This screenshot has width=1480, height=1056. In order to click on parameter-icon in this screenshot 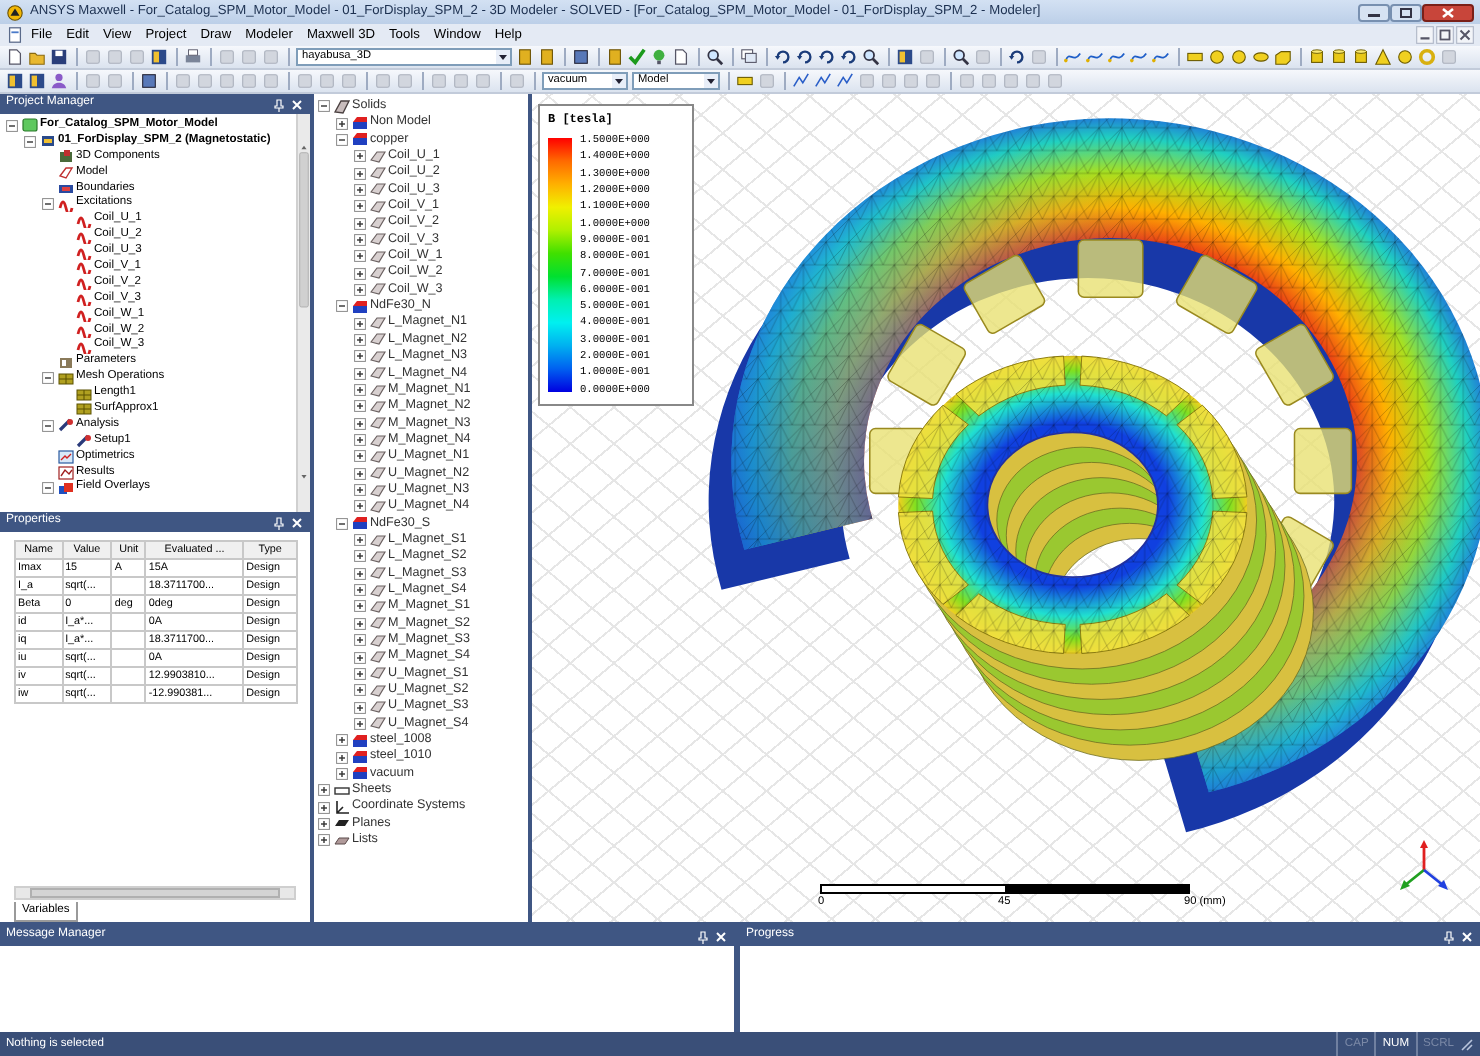, I will do `click(65, 362)`.